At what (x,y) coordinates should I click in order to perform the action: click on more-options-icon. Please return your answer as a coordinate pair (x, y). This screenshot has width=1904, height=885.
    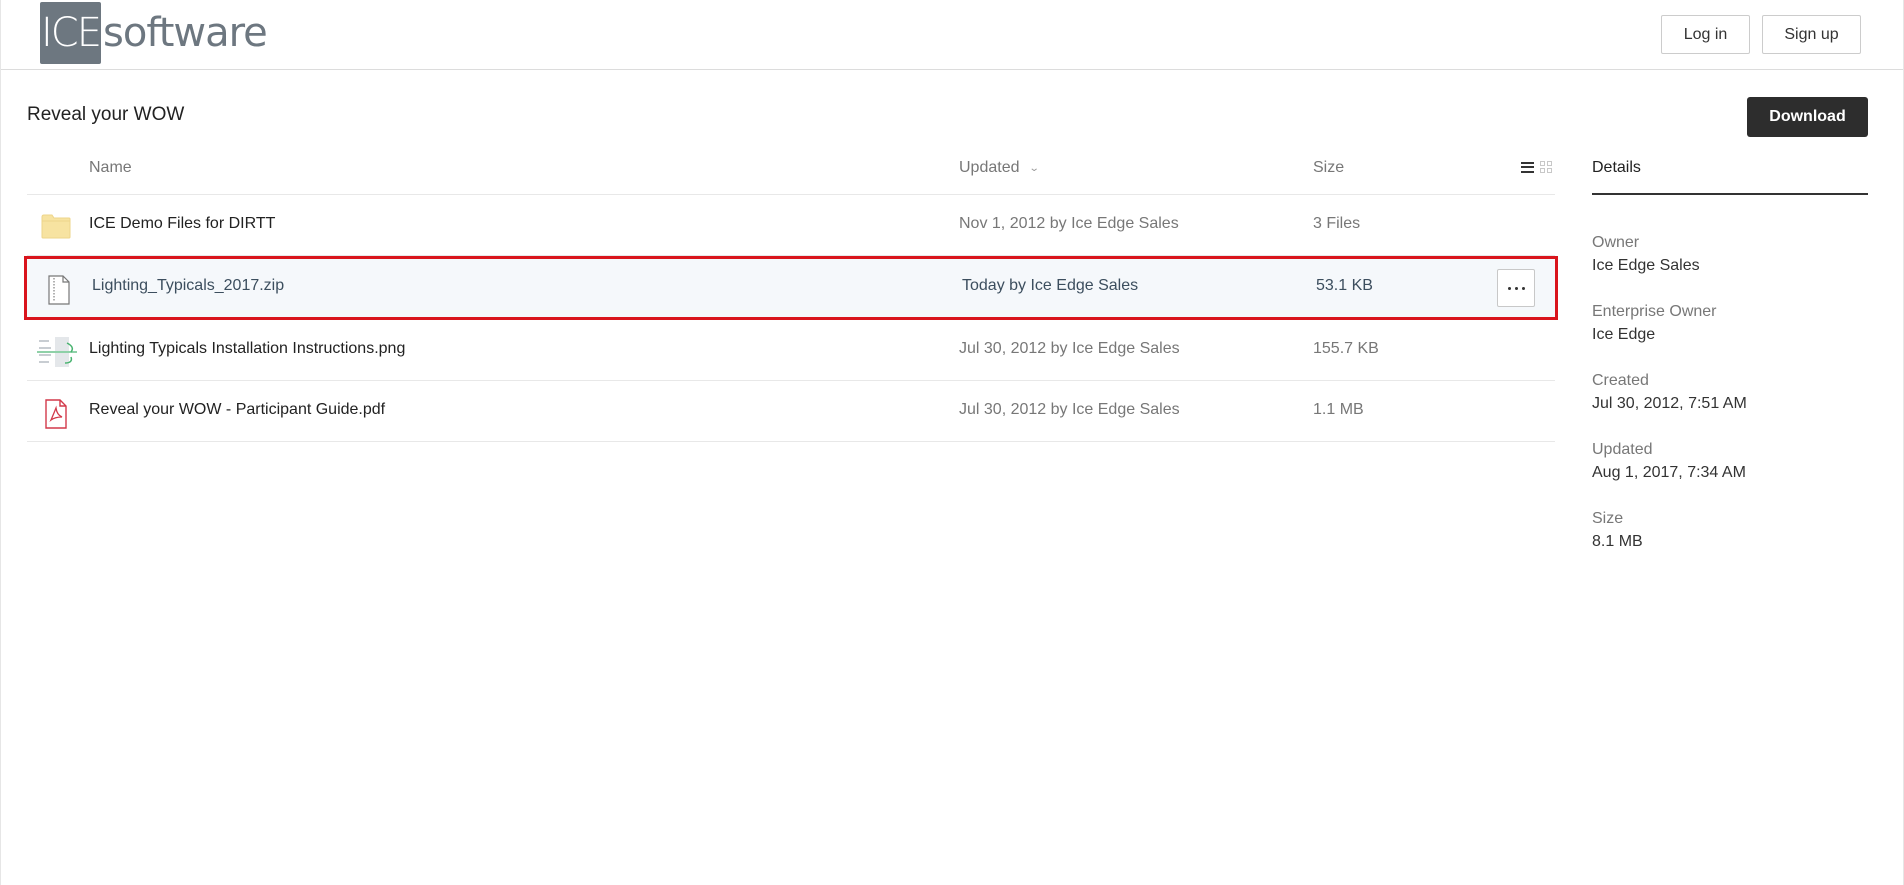
    Looking at the image, I should click on (1509, 288).